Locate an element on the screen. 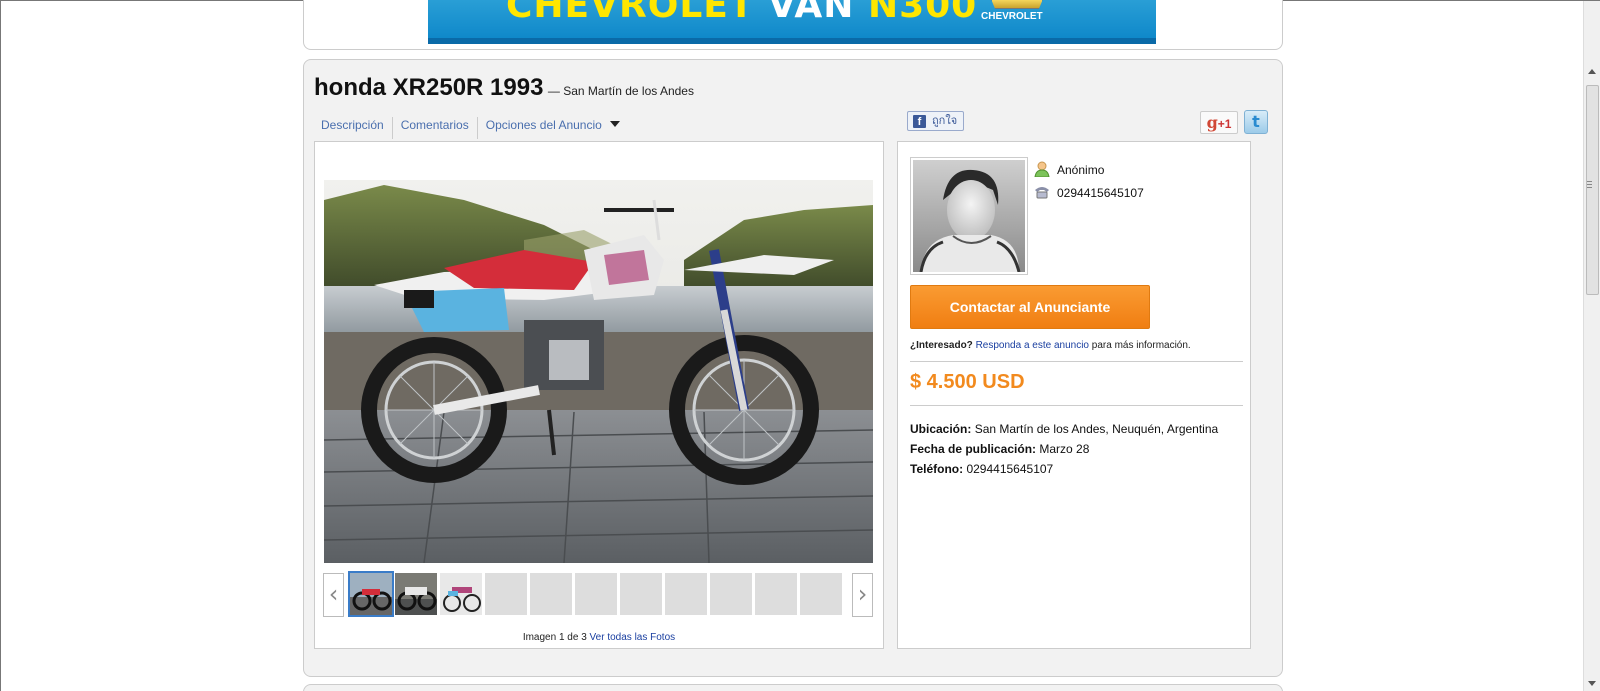  date-value: Marzo 28 is located at coordinates (1064, 449).